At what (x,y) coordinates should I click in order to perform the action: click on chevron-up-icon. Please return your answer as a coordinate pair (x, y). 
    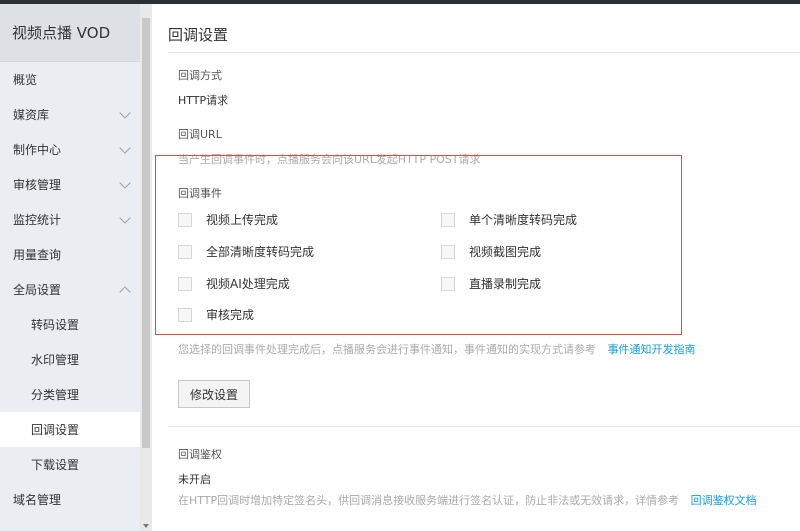
    Looking at the image, I should click on (125, 292).